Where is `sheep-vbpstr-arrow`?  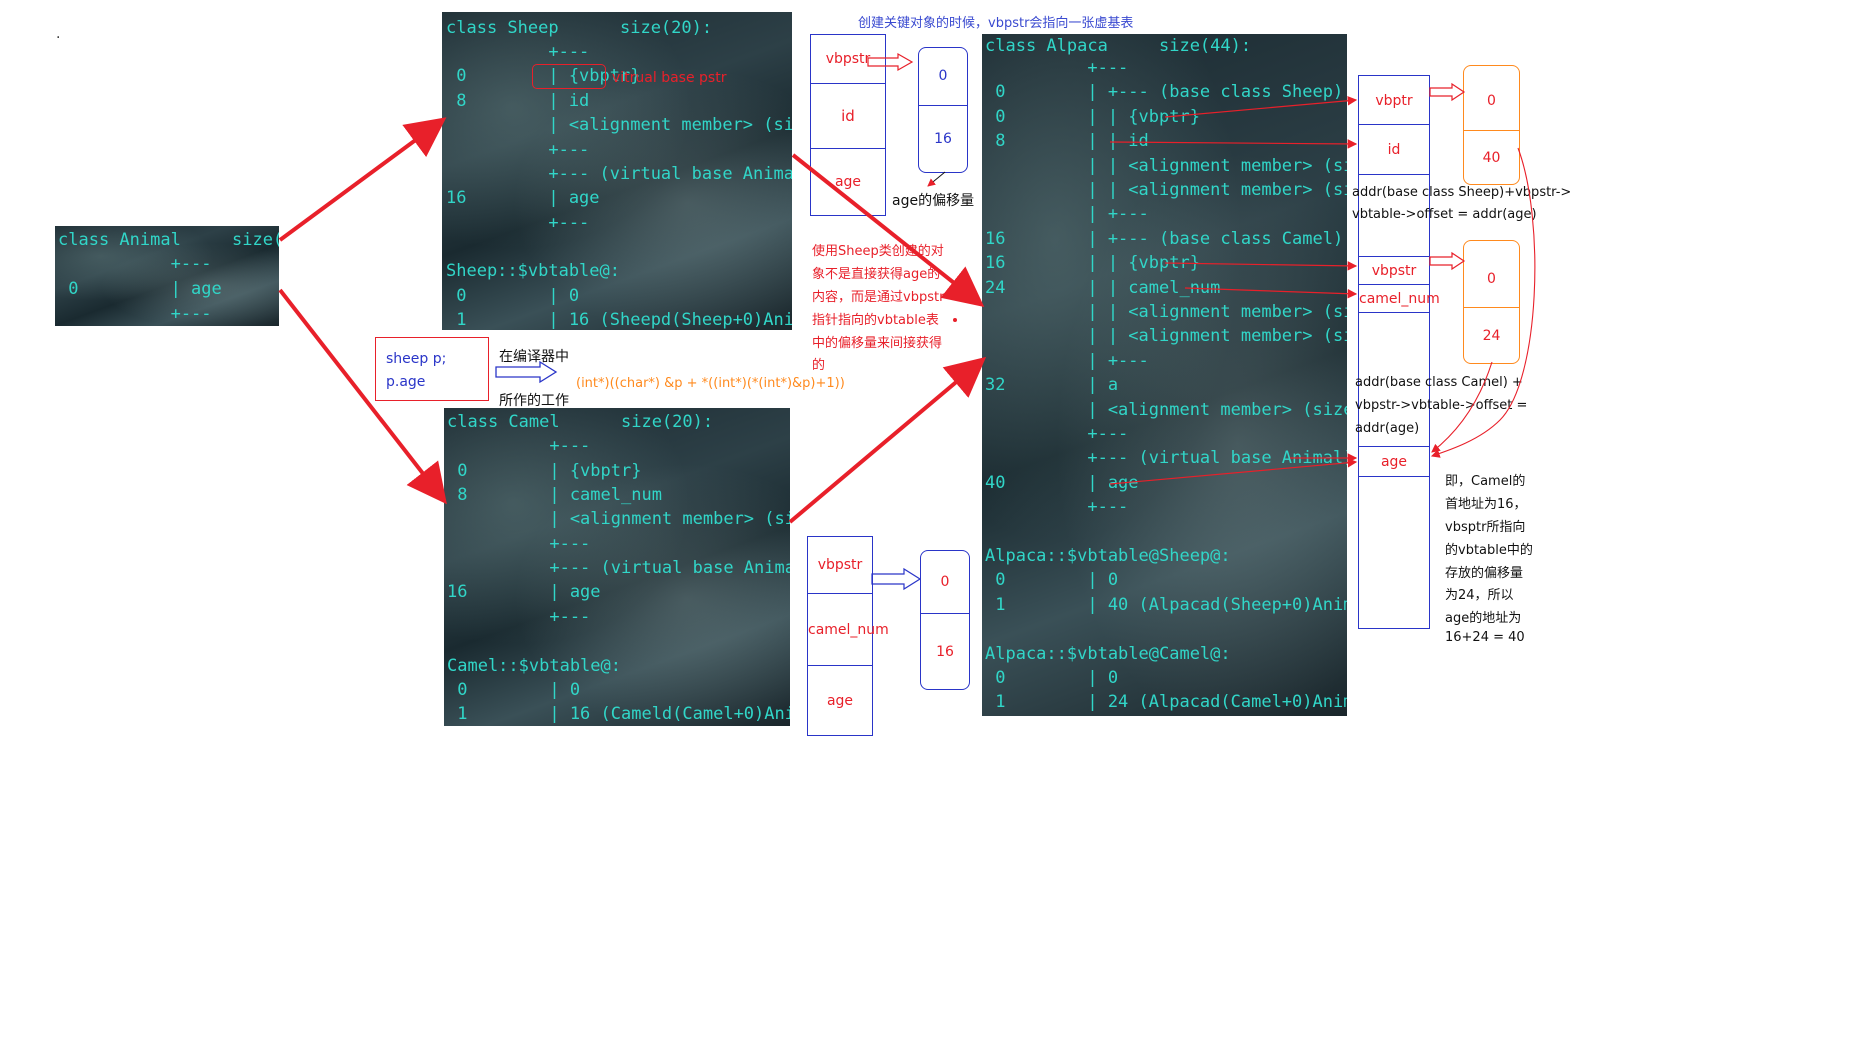 sheep-vbpstr-arrow is located at coordinates (890, 62).